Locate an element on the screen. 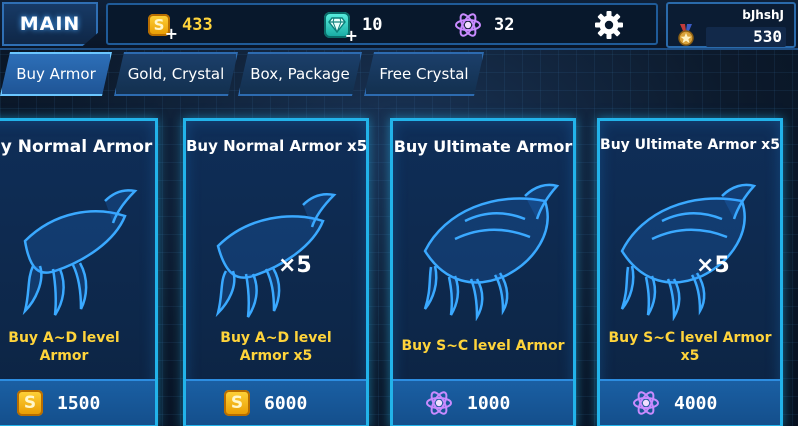  tab-buy-armor: Buy Armor is located at coordinates (56, 74).